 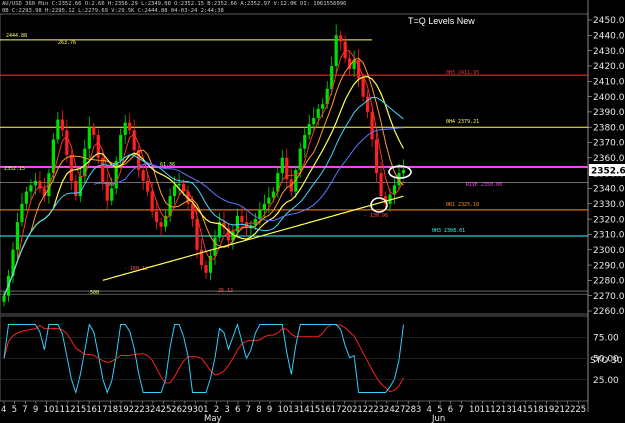 What do you see at coordinates (606, 361) in the screenshot?
I see `stochastic-label: STO 30` at bounding box center [606, 361].